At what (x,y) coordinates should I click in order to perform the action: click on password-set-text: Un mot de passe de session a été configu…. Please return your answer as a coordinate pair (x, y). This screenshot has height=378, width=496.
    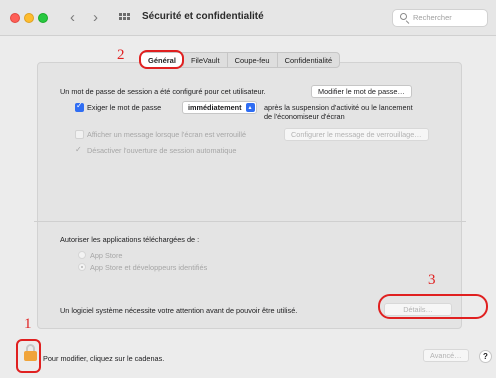
    Looking at the image, I should click on (163, 91).